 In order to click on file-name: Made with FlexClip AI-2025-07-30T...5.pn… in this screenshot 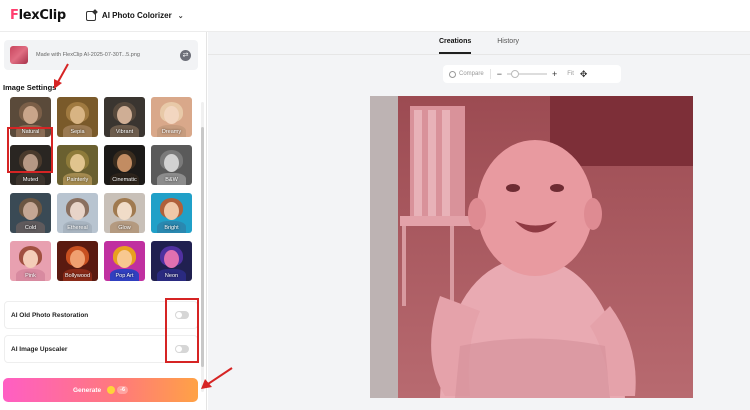, I will do `click(88, 55)`.